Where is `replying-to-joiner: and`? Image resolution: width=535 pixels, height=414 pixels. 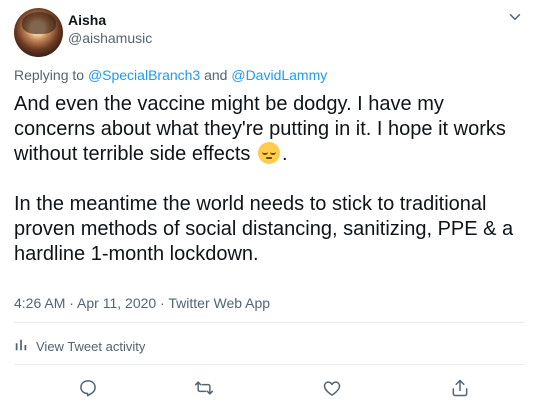 replying-to-joiner: and is located at coordinates (216, 75).